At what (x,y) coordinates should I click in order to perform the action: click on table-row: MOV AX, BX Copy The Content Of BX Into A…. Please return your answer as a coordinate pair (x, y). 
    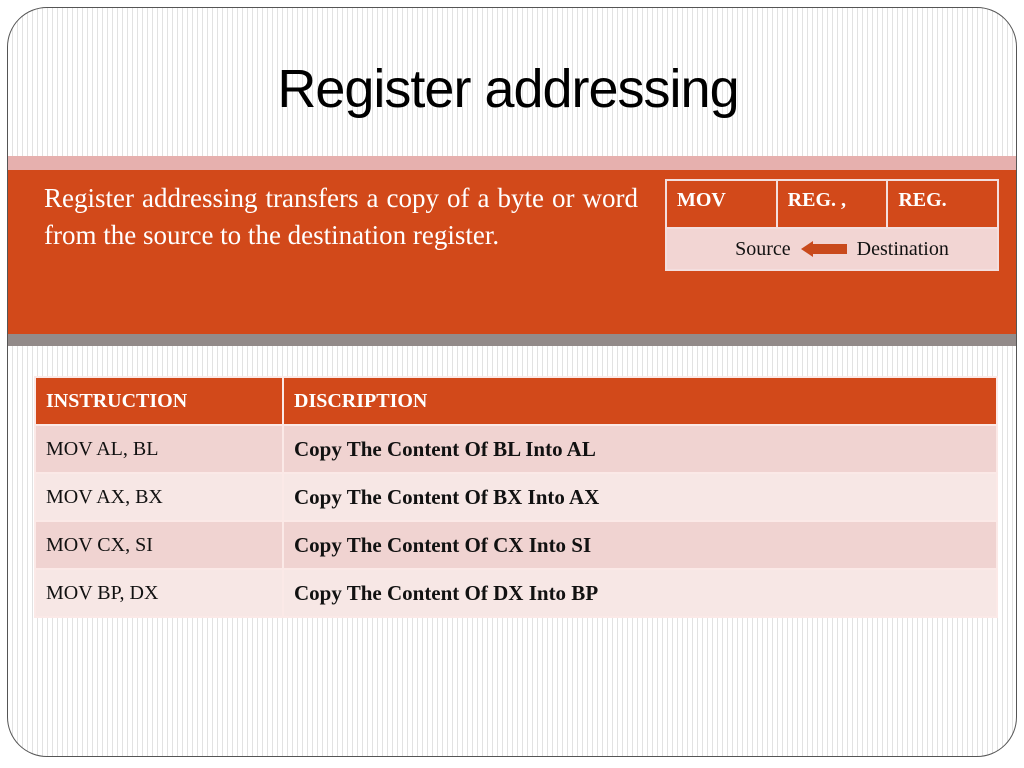
    Looking at the image, I should click on (516, 497).